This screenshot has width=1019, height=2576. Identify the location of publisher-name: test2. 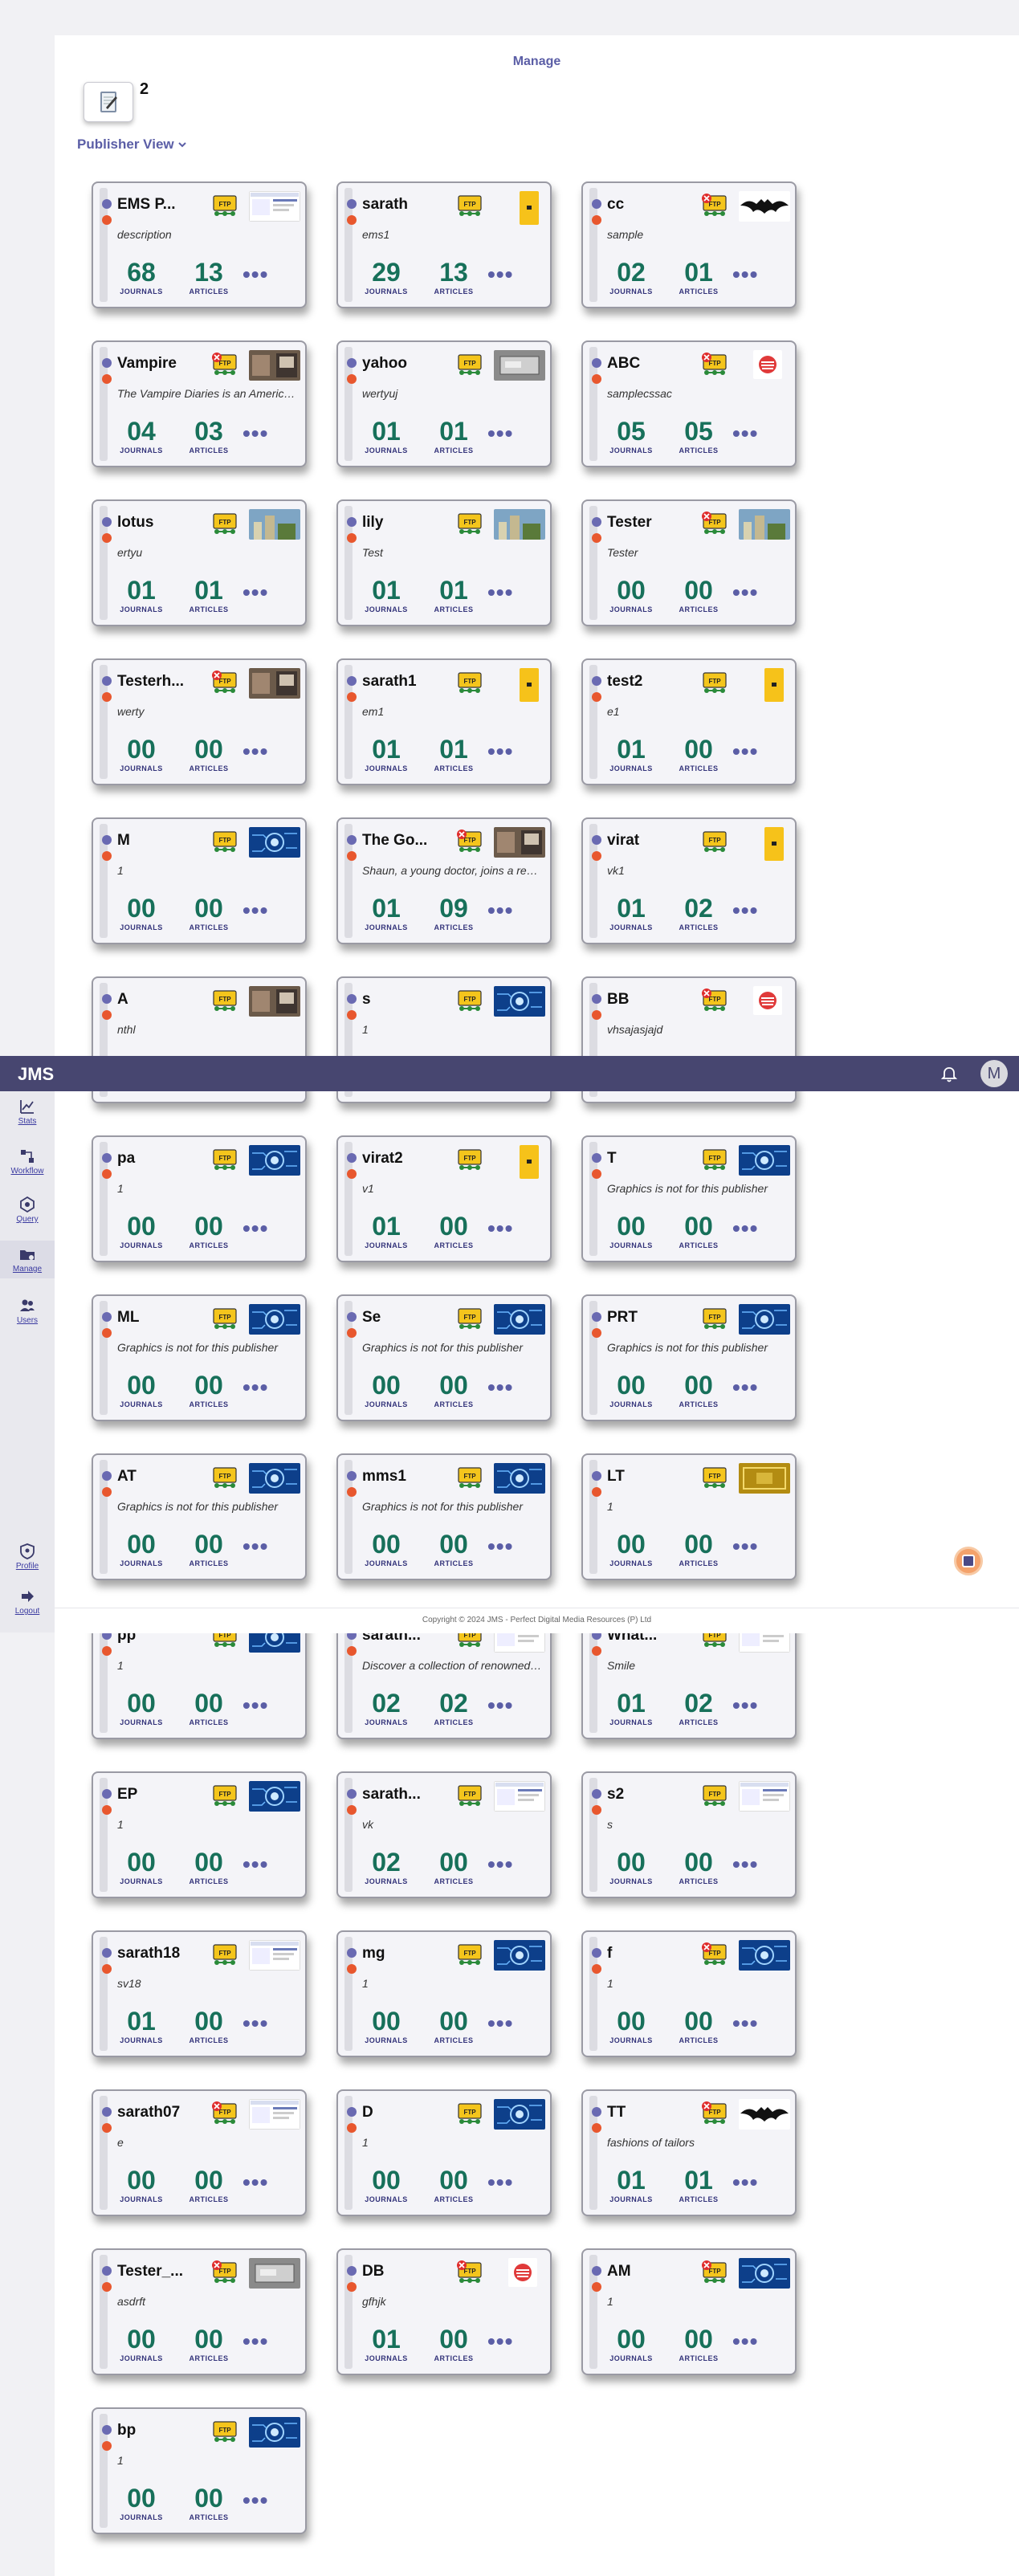
(655, 682).